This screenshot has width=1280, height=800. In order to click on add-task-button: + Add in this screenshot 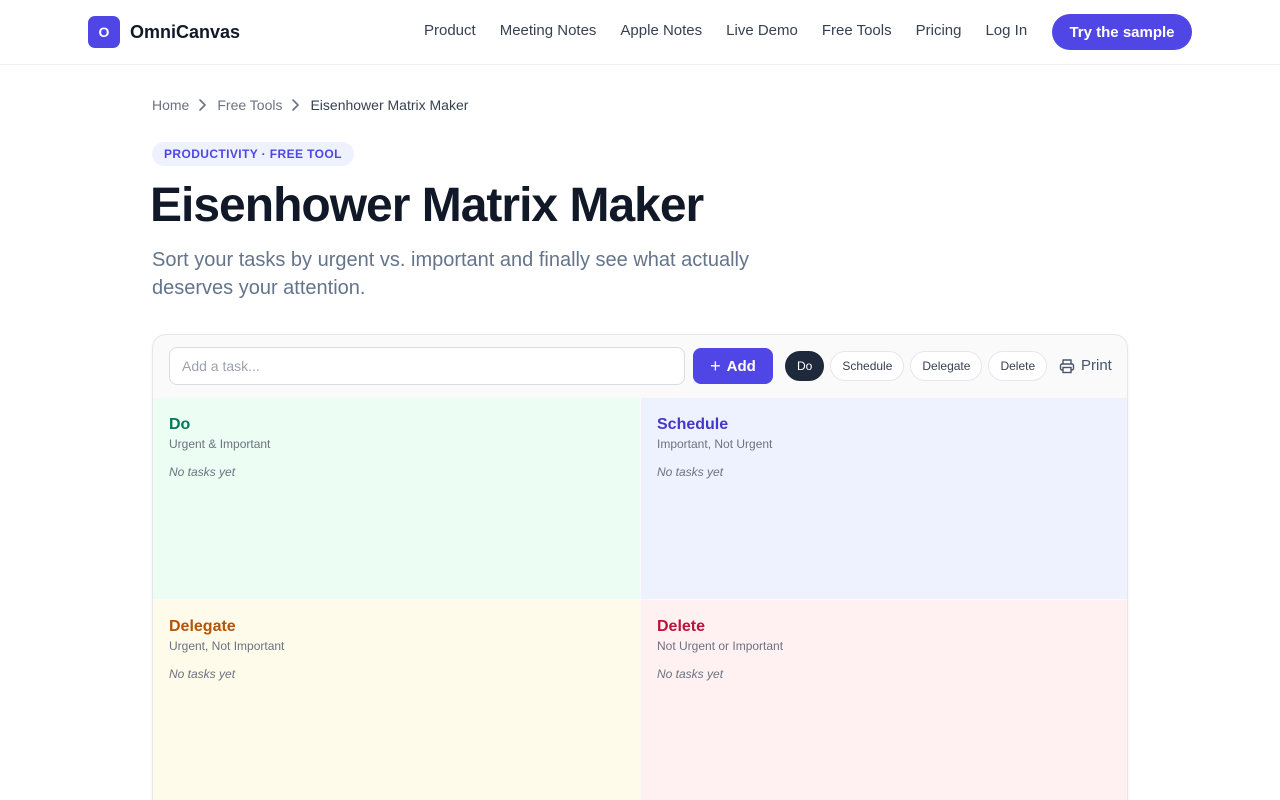, I will do `click(733, 366)`.